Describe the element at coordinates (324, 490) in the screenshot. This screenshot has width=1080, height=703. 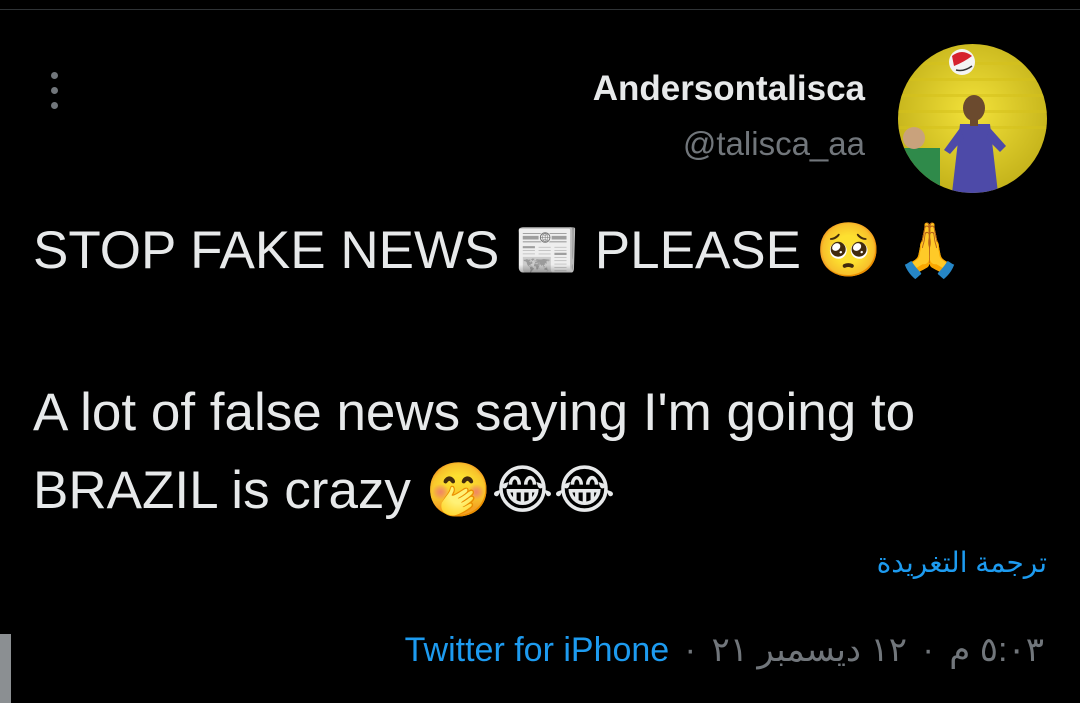
I see `tweet-line: BRAZIL is crazy 🤭😂😂` at that location.